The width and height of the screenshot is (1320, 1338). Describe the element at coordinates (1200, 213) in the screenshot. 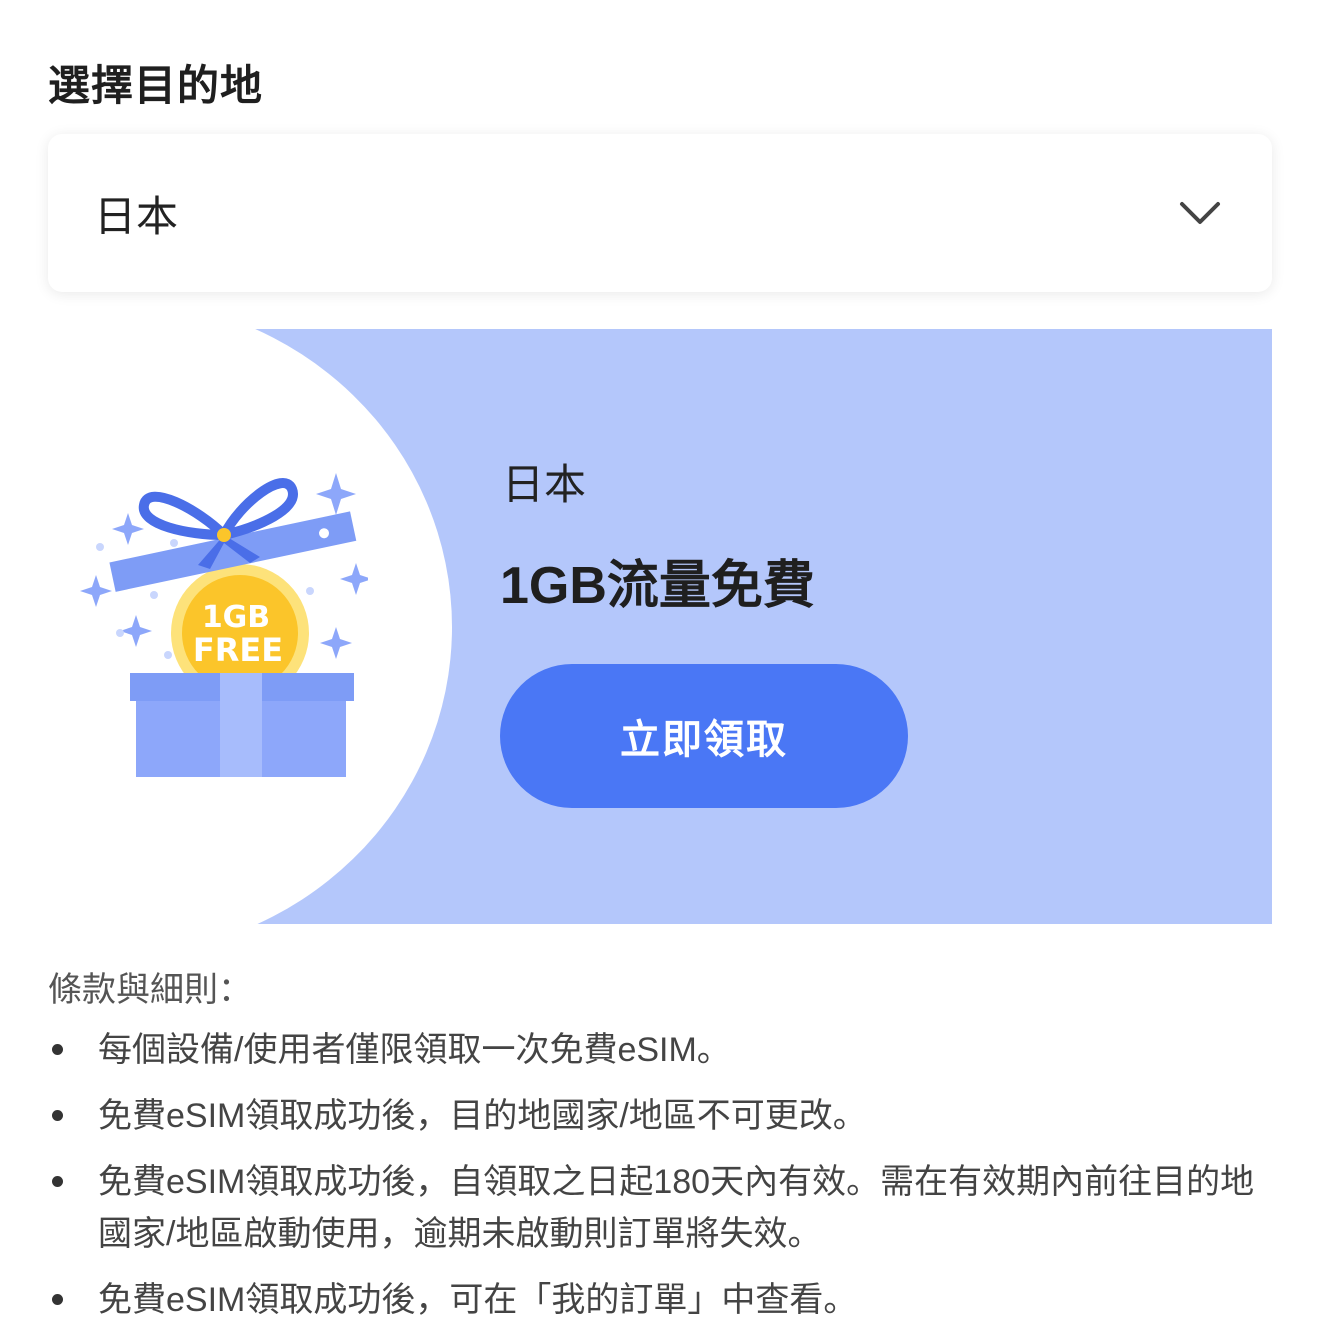

I see `chevron-down-icon` at that location.